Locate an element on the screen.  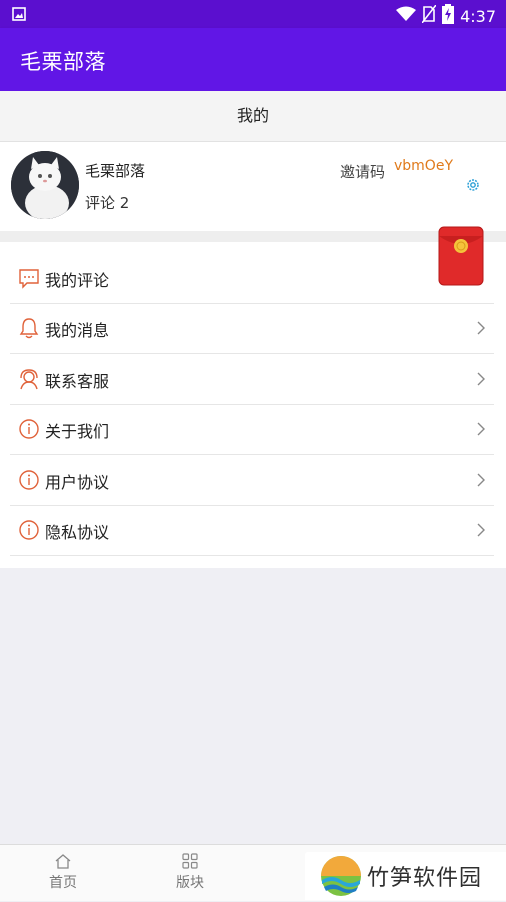
menu-item-my-messages: 我的消息 is located at coordinates (252, 328).